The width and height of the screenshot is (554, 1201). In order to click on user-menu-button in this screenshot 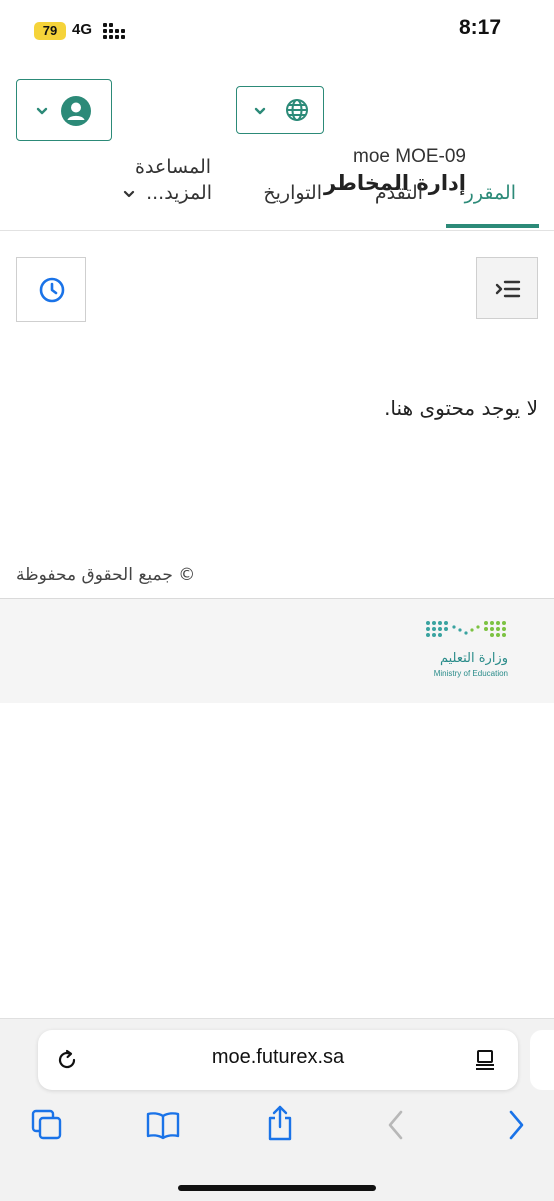, I will do `click(64, 110)`.